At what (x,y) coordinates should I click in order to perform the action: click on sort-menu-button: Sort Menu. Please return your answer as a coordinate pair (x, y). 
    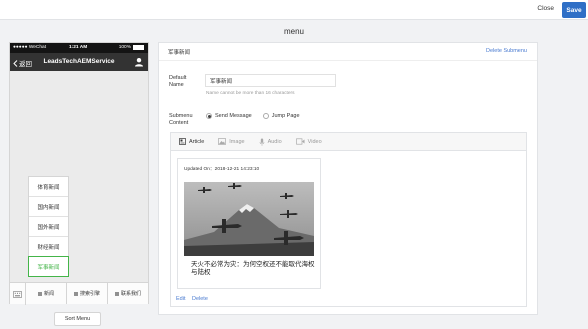
    Looking at the image, I should click on (77, 319).